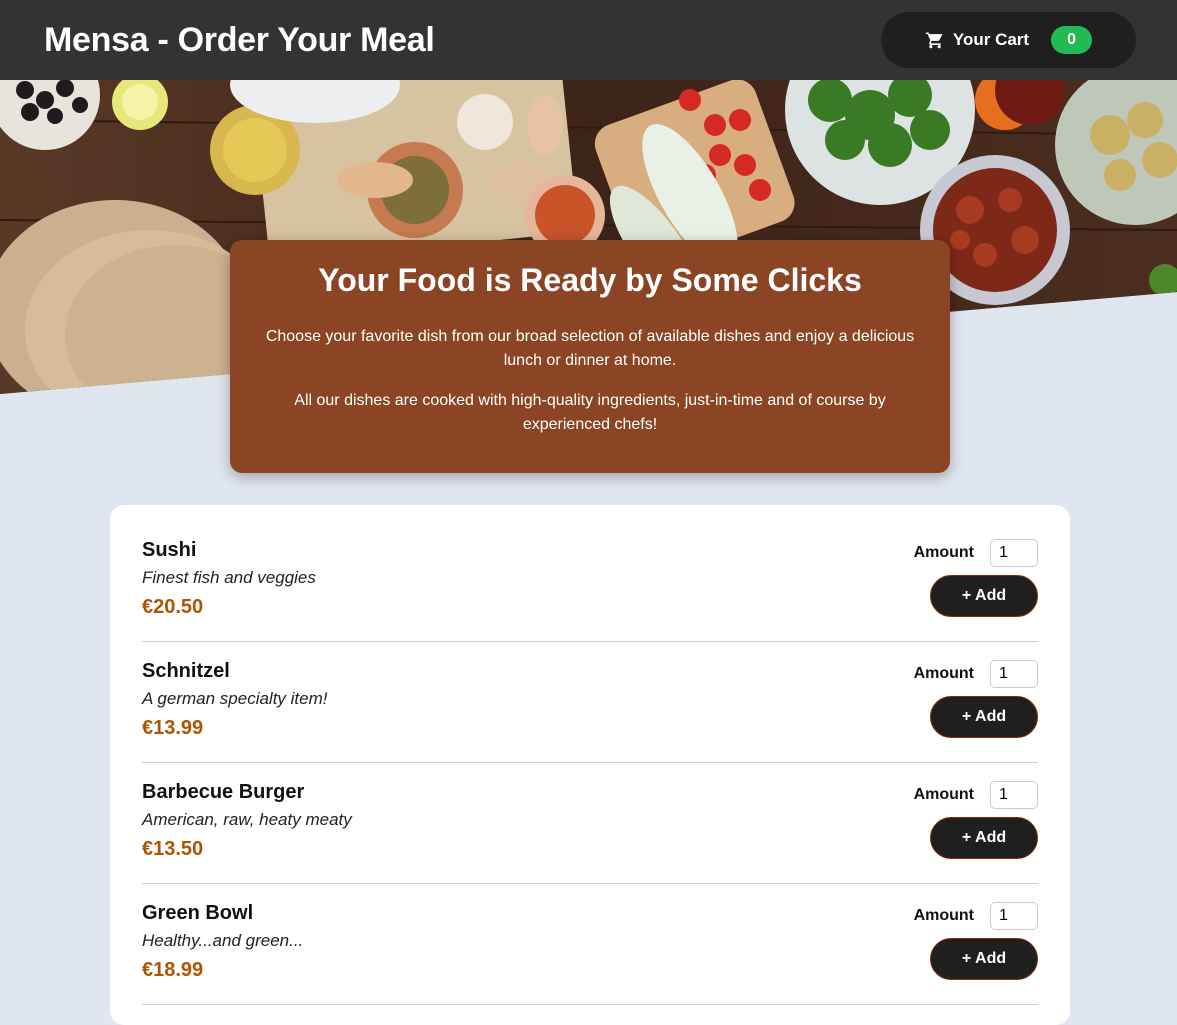 This screenshot has height=1025, width=1177. What do you see at coordinates (991, 39) in the screenshot?
I see `cart-label: Your Cart` at bounding box center [991, 39].